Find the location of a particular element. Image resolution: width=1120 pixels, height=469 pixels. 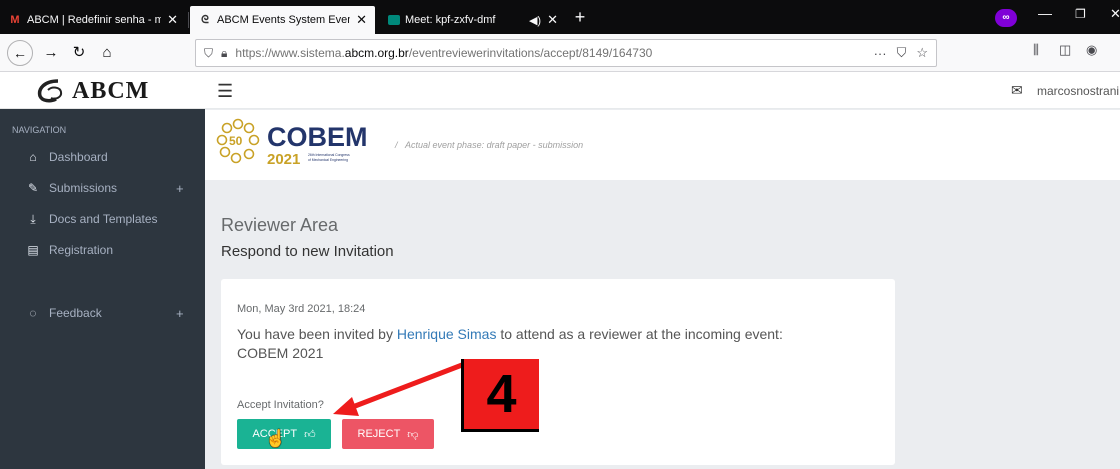

abcm-logo-icon is located at coordinates (50, 91).